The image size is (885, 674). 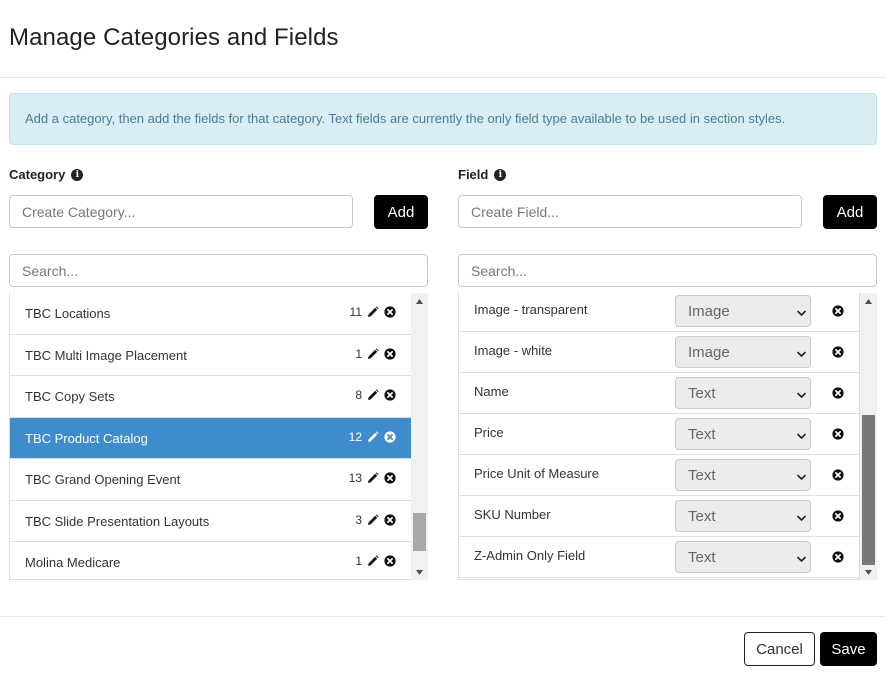 I want to click on modal-title: Manage Categories and Fields, so click(x=174, y=37).